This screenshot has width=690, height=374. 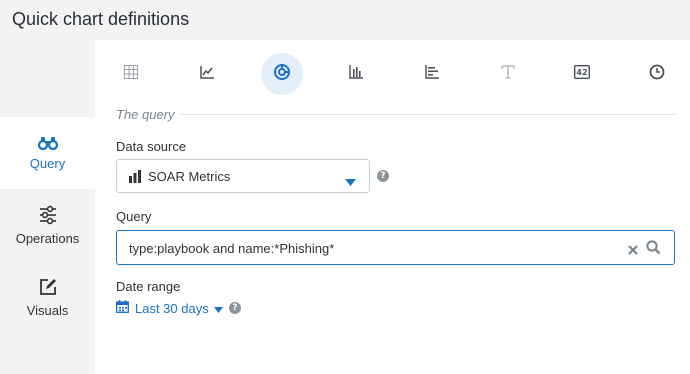 I want to click on chart-type-number: 42, so click(x=582, y=74).